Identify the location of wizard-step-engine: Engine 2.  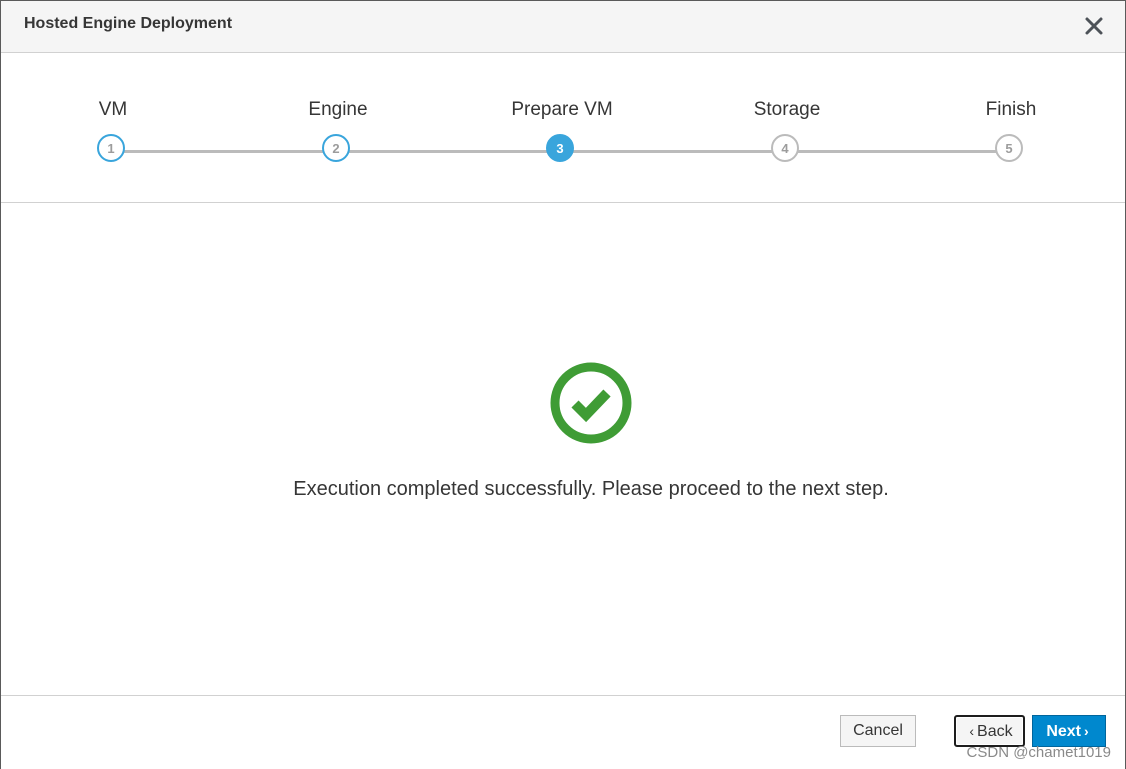
(338, 127).